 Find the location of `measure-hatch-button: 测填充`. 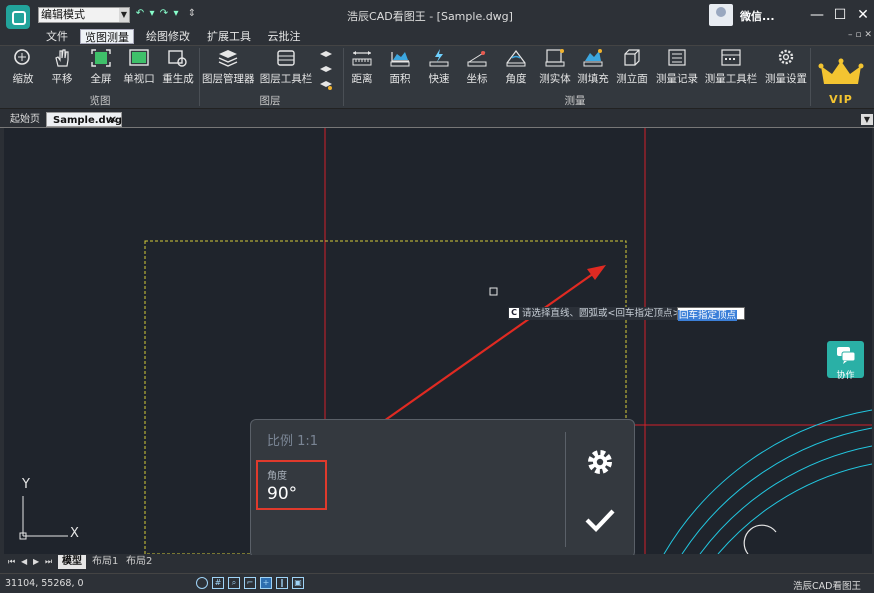

measure-hatch-button: 测填充 is located at coordinates (593, 69).